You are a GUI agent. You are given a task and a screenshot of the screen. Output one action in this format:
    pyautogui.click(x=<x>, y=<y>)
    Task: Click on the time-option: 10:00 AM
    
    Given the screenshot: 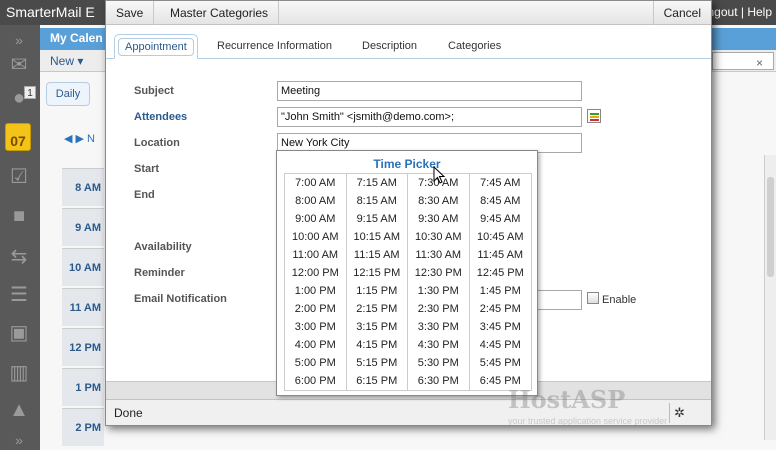 What is the action you would take?
    pyautogui.click(x=316, y=237)
    